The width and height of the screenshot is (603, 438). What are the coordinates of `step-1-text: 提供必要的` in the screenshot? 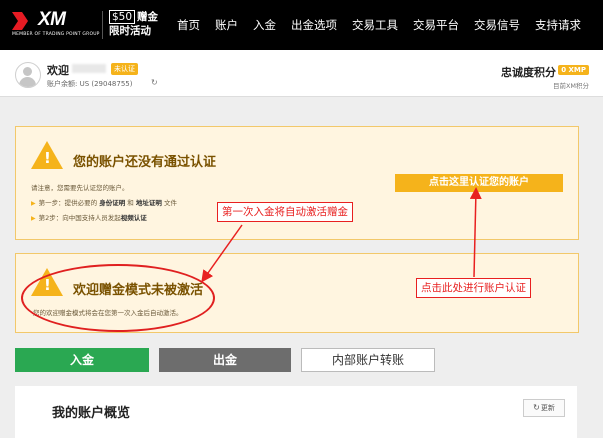 It's located at (81, 203).